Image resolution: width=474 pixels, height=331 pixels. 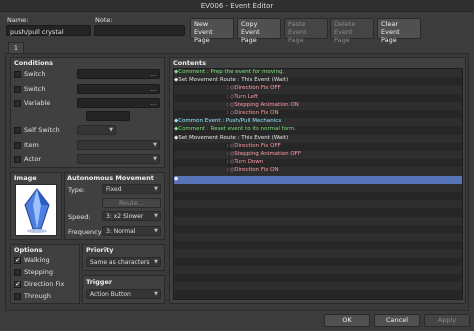 I want to click on actor-checkbox, so click(x=17, y=159).